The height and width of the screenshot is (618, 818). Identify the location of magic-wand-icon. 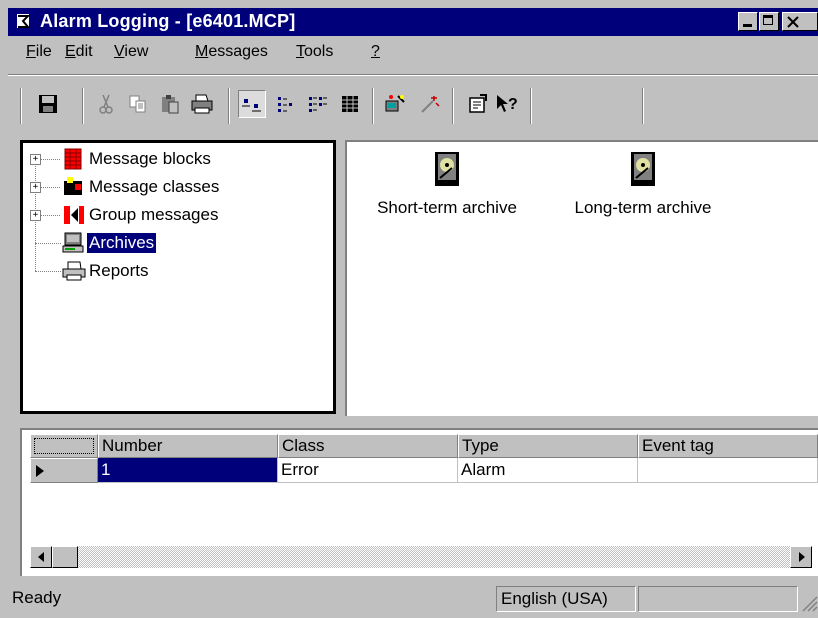
(430, 104).